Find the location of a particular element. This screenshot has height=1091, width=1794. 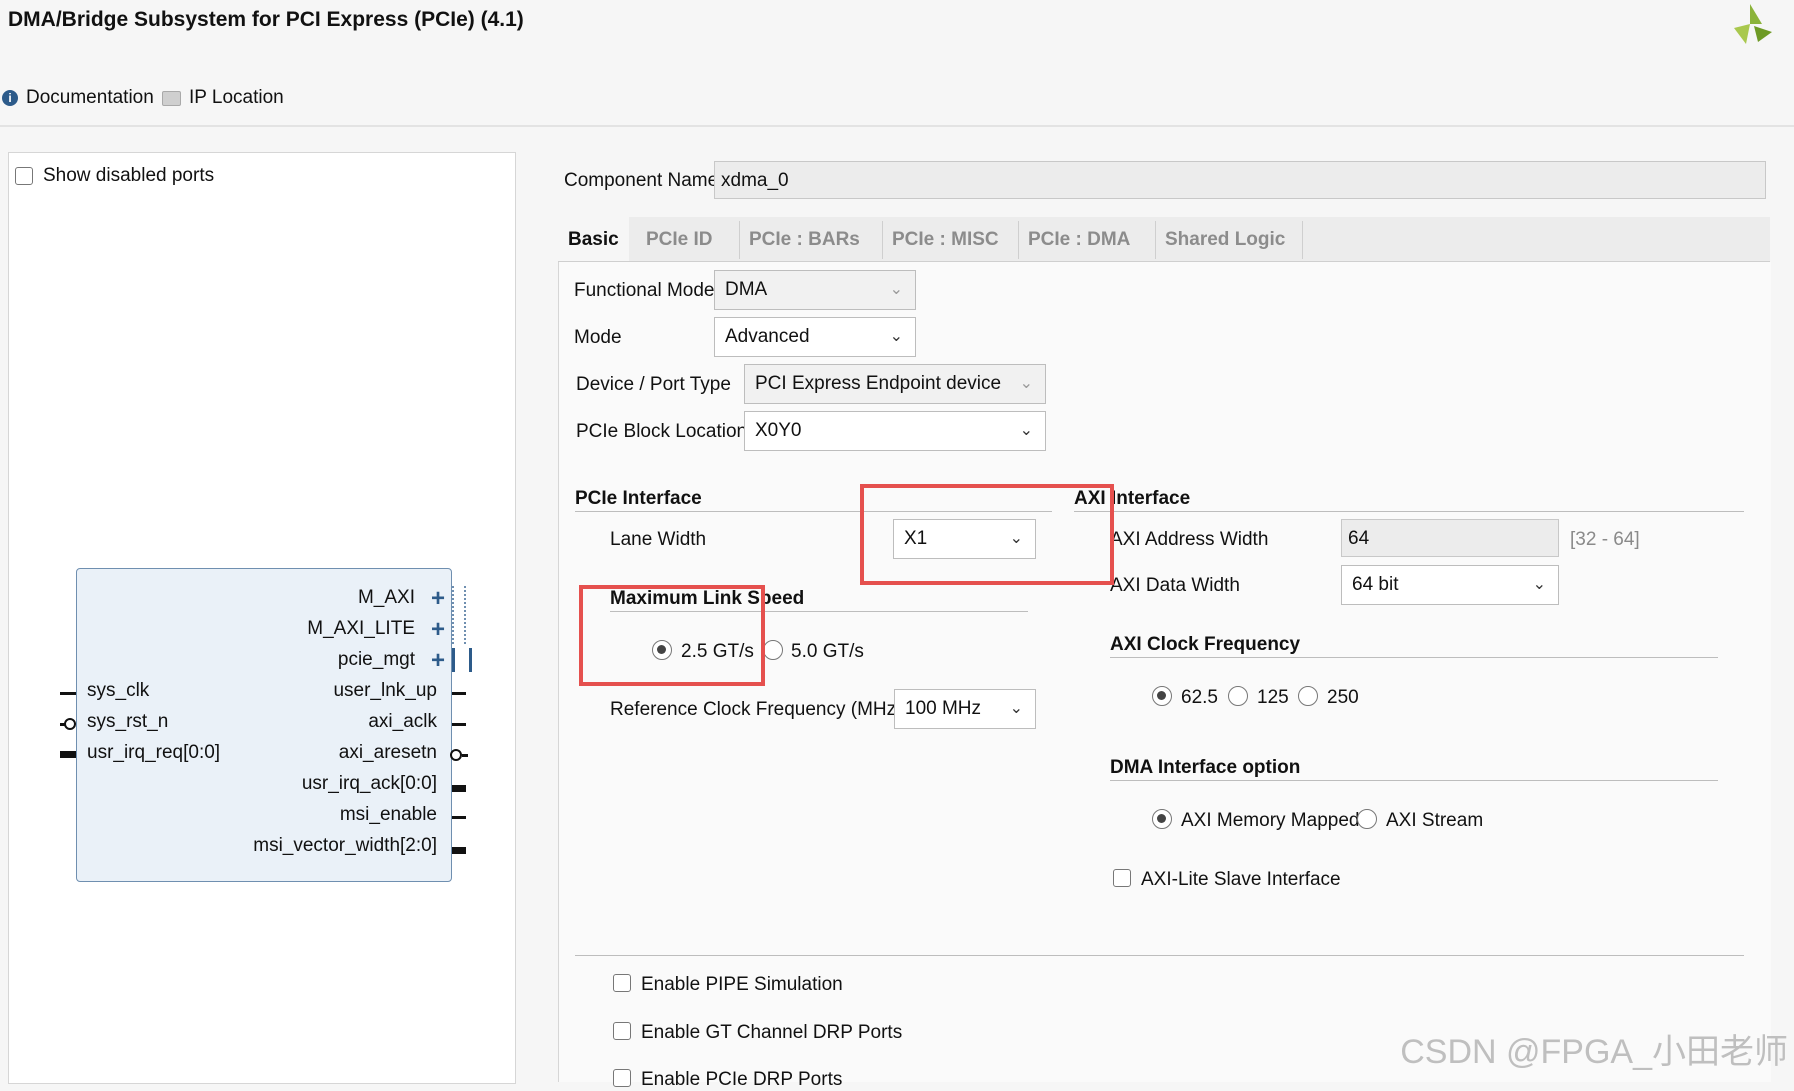

ref-clk-value: 100 MHz is located at coordinates (943, 708).